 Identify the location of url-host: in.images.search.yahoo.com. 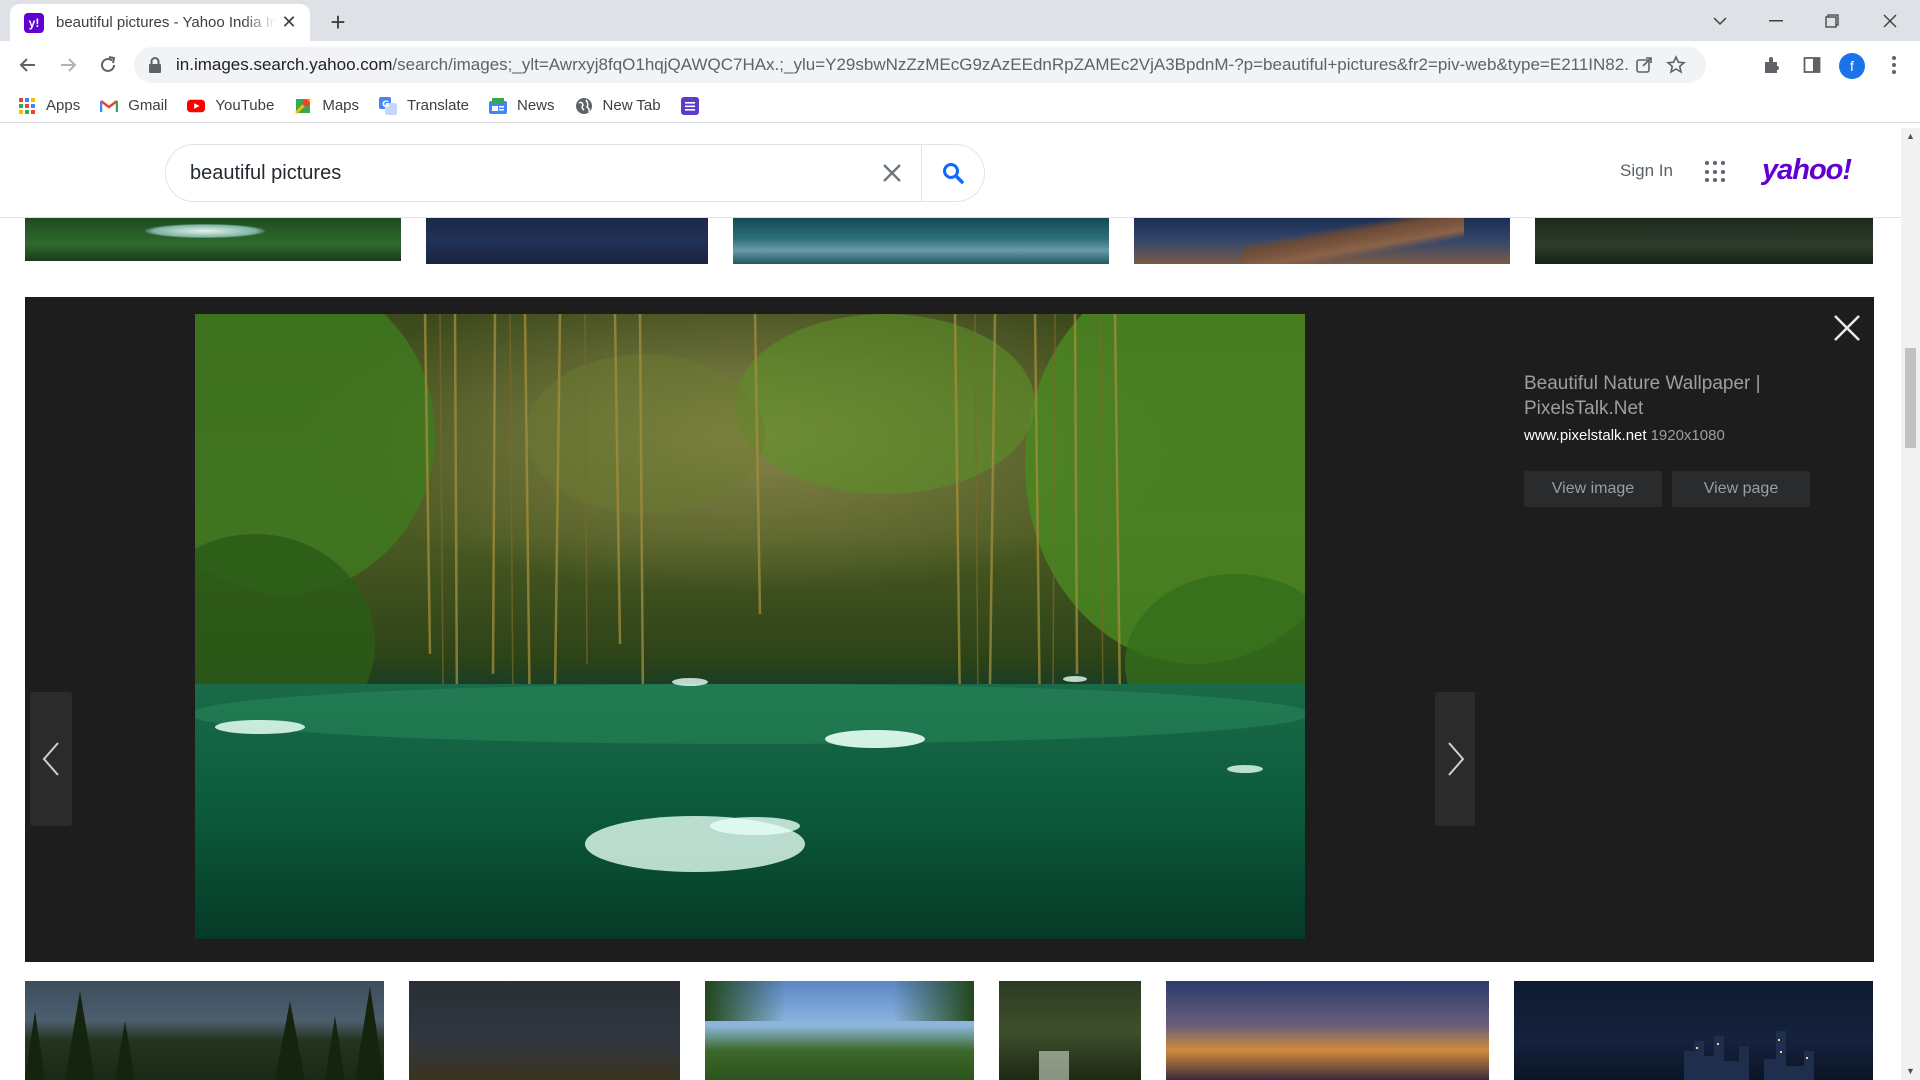
(284, 64).